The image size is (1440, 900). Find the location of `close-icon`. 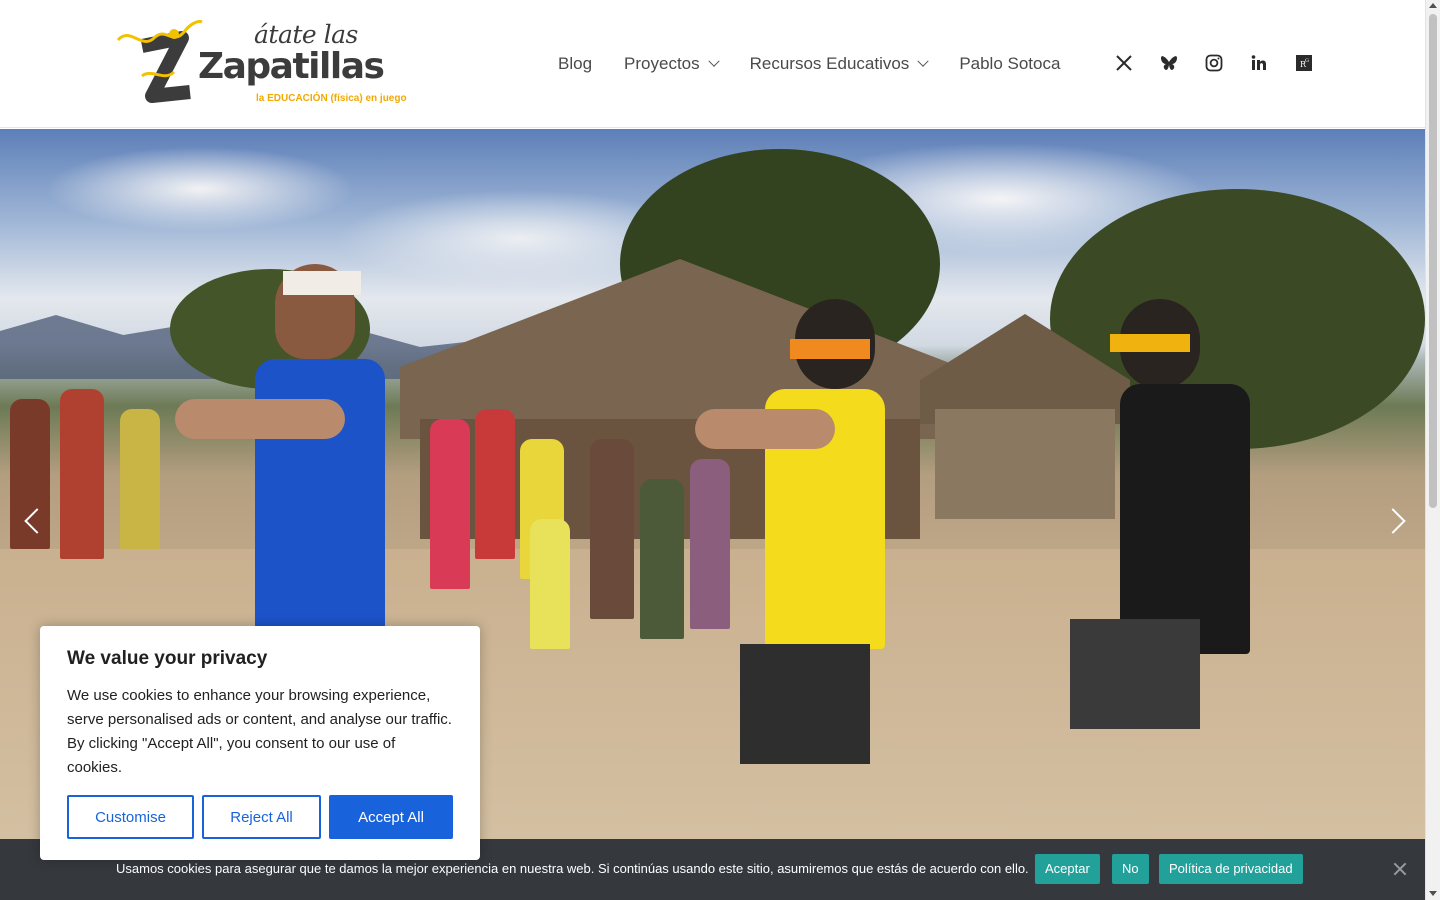

close-icon is located at coordinates (1400, 869).